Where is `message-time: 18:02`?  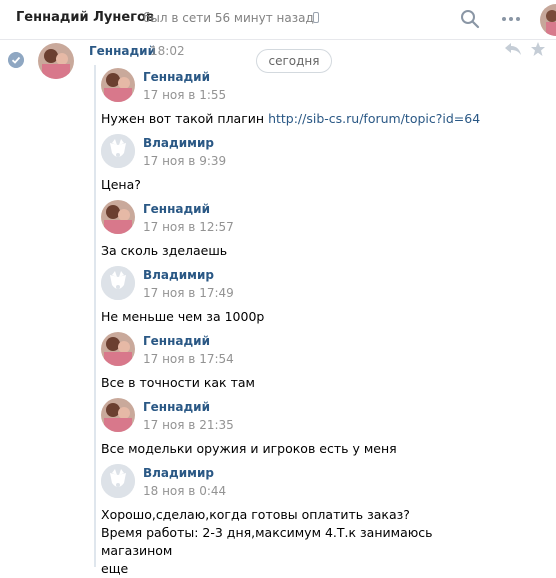
message-time: 18:02 is located at coordinates (167, 51).